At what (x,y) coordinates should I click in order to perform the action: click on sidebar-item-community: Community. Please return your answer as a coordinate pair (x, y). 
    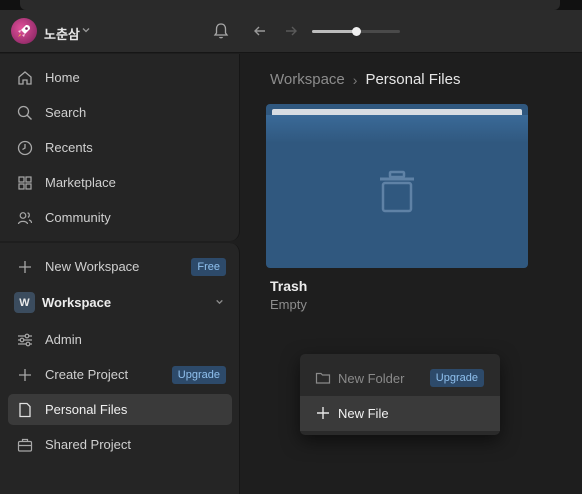
    Looking at the image, I should click on (120, 217).